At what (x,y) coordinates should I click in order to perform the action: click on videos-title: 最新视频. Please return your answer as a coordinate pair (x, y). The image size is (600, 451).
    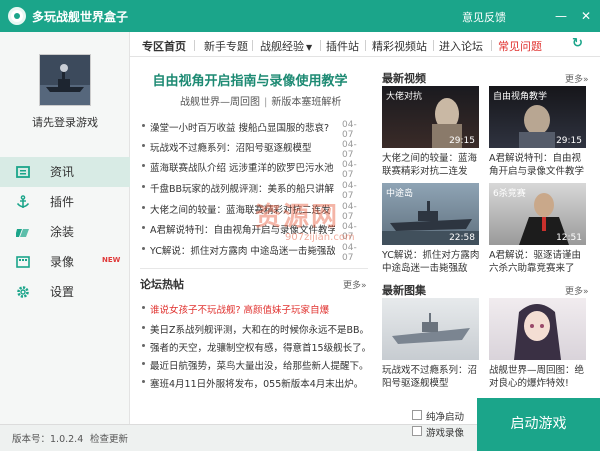
    Looking at the image, I should click on (404, 78).